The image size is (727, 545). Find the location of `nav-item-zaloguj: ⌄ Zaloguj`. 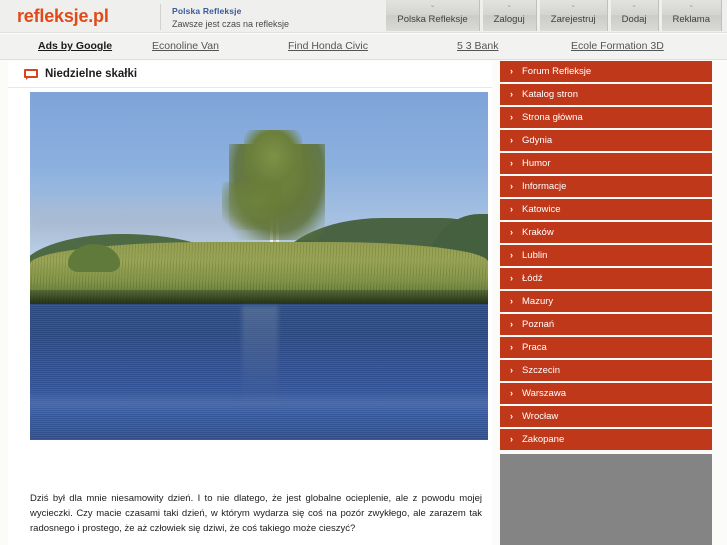

nav-item-zaloguj: ⌄ Zaloguj is located at coordinates (509, 15).